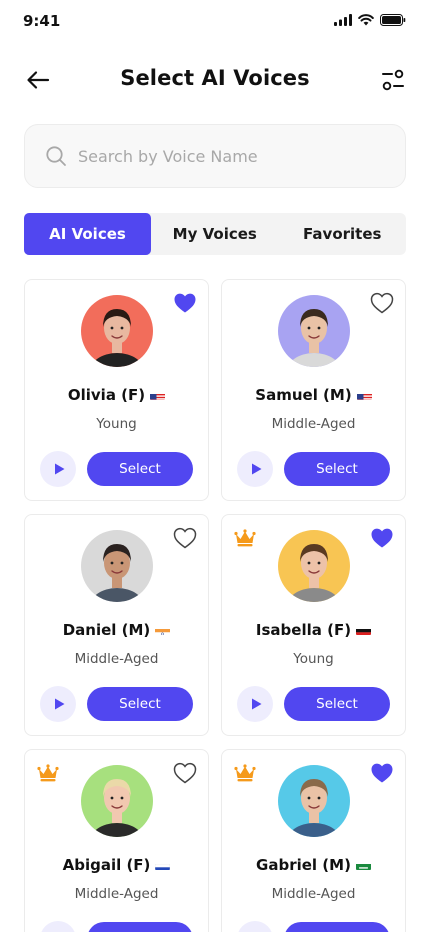  What do you see at coordinates (343, 234) in the screenshot?
I see `tab-favorites: Favorites` at bounding box center [343, 234].